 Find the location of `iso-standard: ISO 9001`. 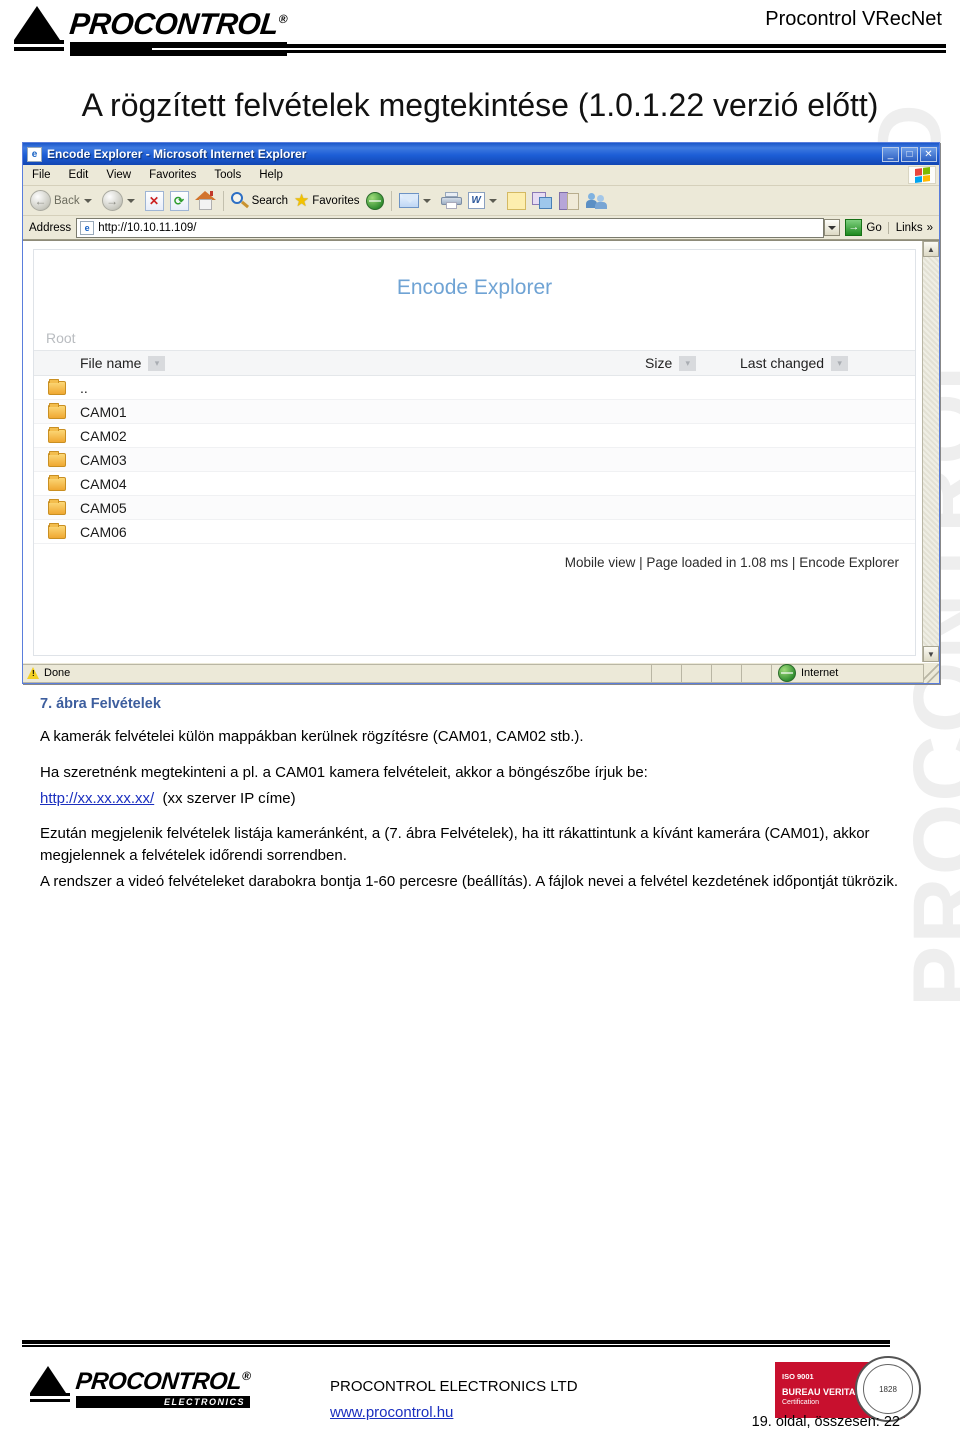

iso-standard: ISO 9001 is located at coordinates (798, 1377).